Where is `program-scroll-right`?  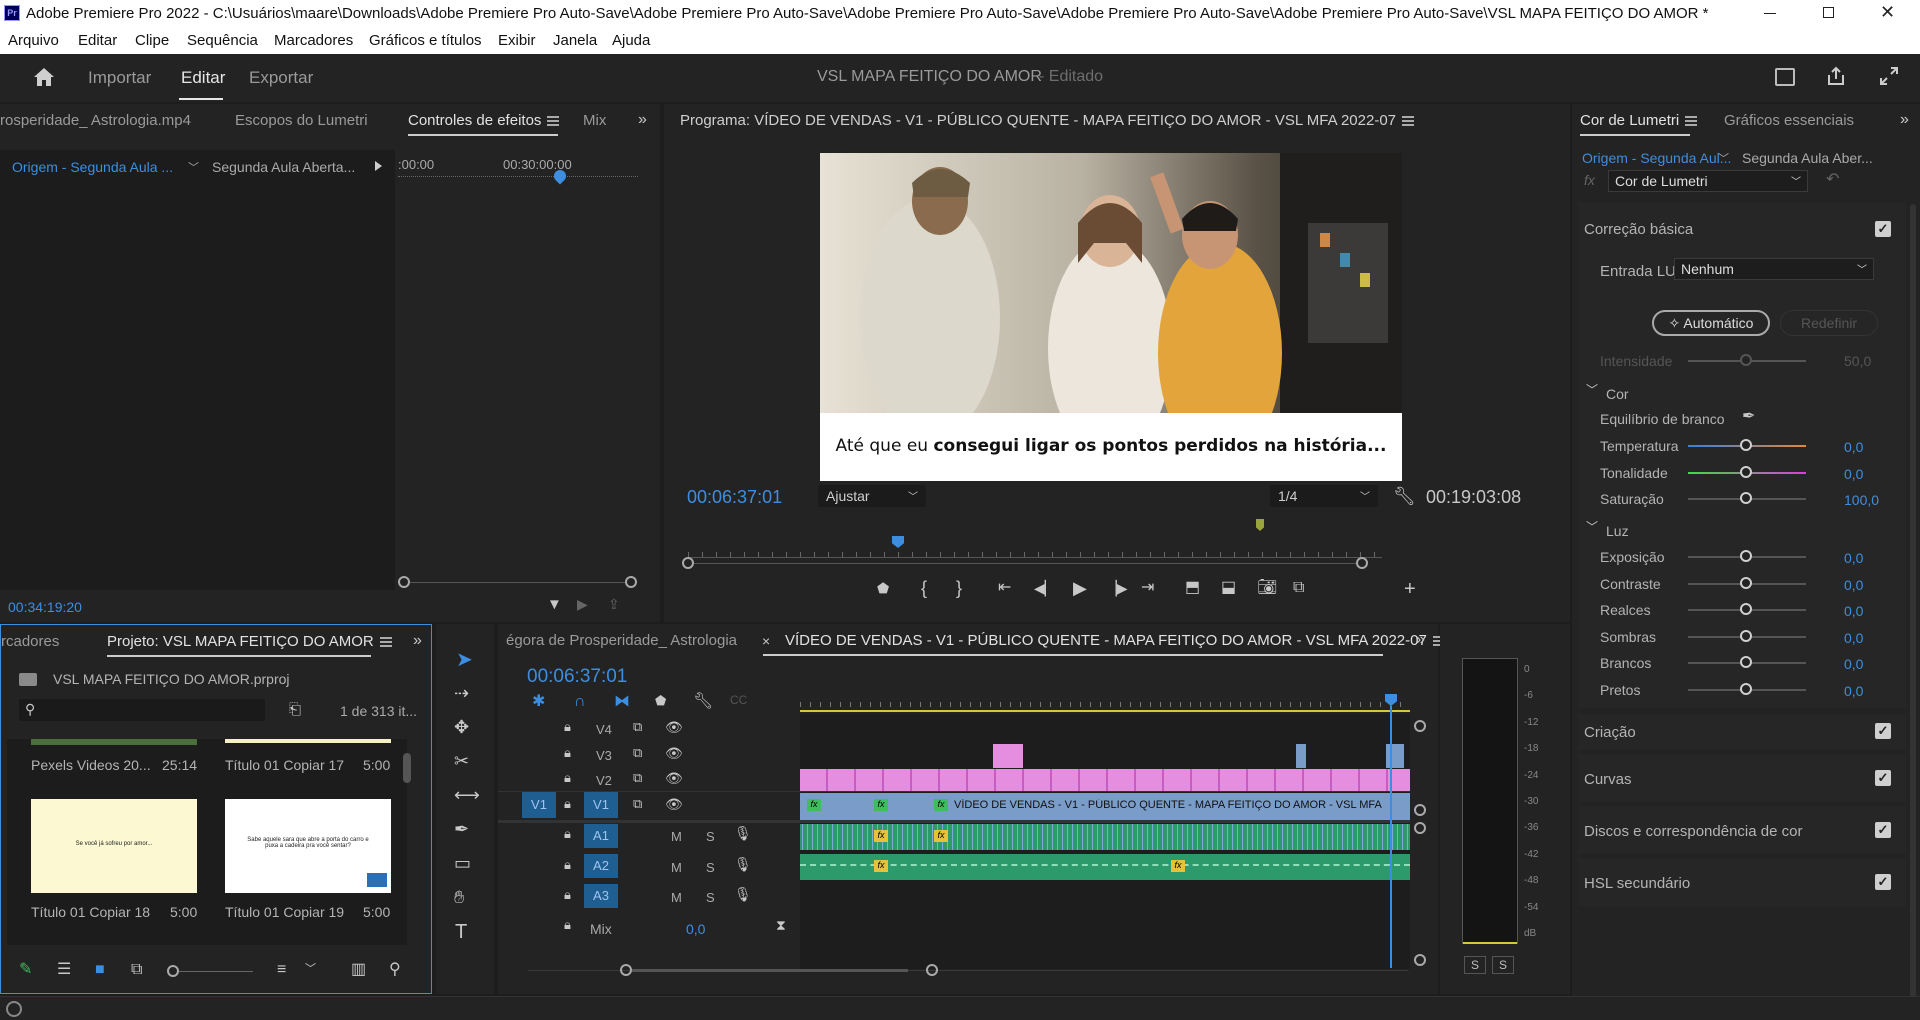
program-scroll-right is located at coordinates (1362, 563).